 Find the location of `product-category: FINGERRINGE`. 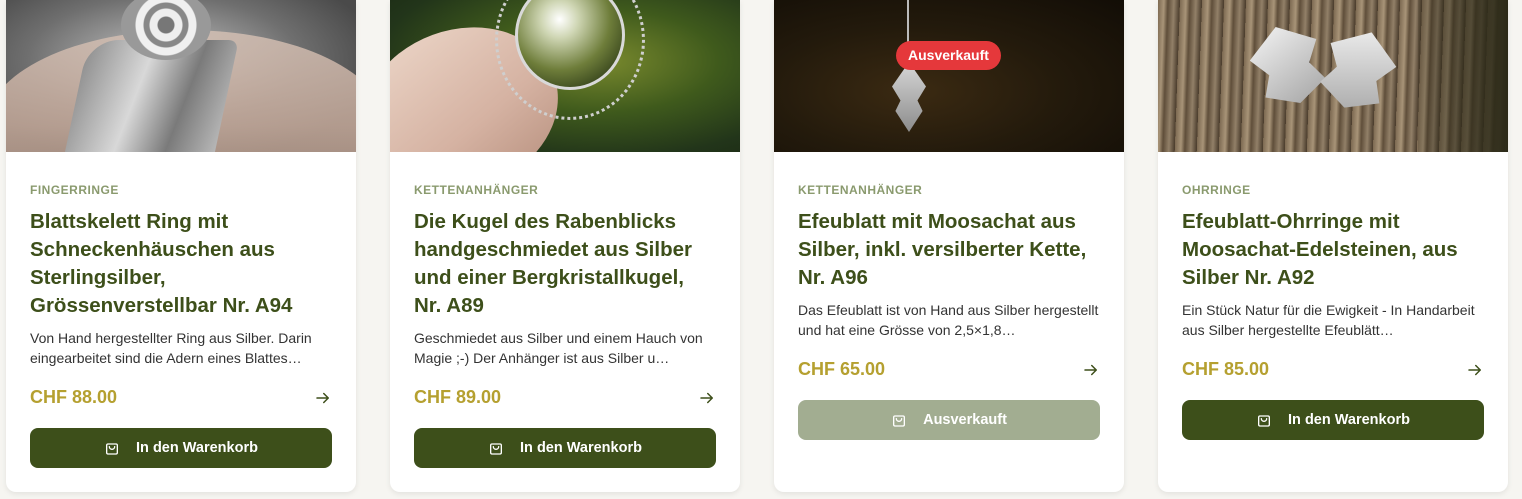

product-category: FINGERRINGE is located at coordinates (74, 190).